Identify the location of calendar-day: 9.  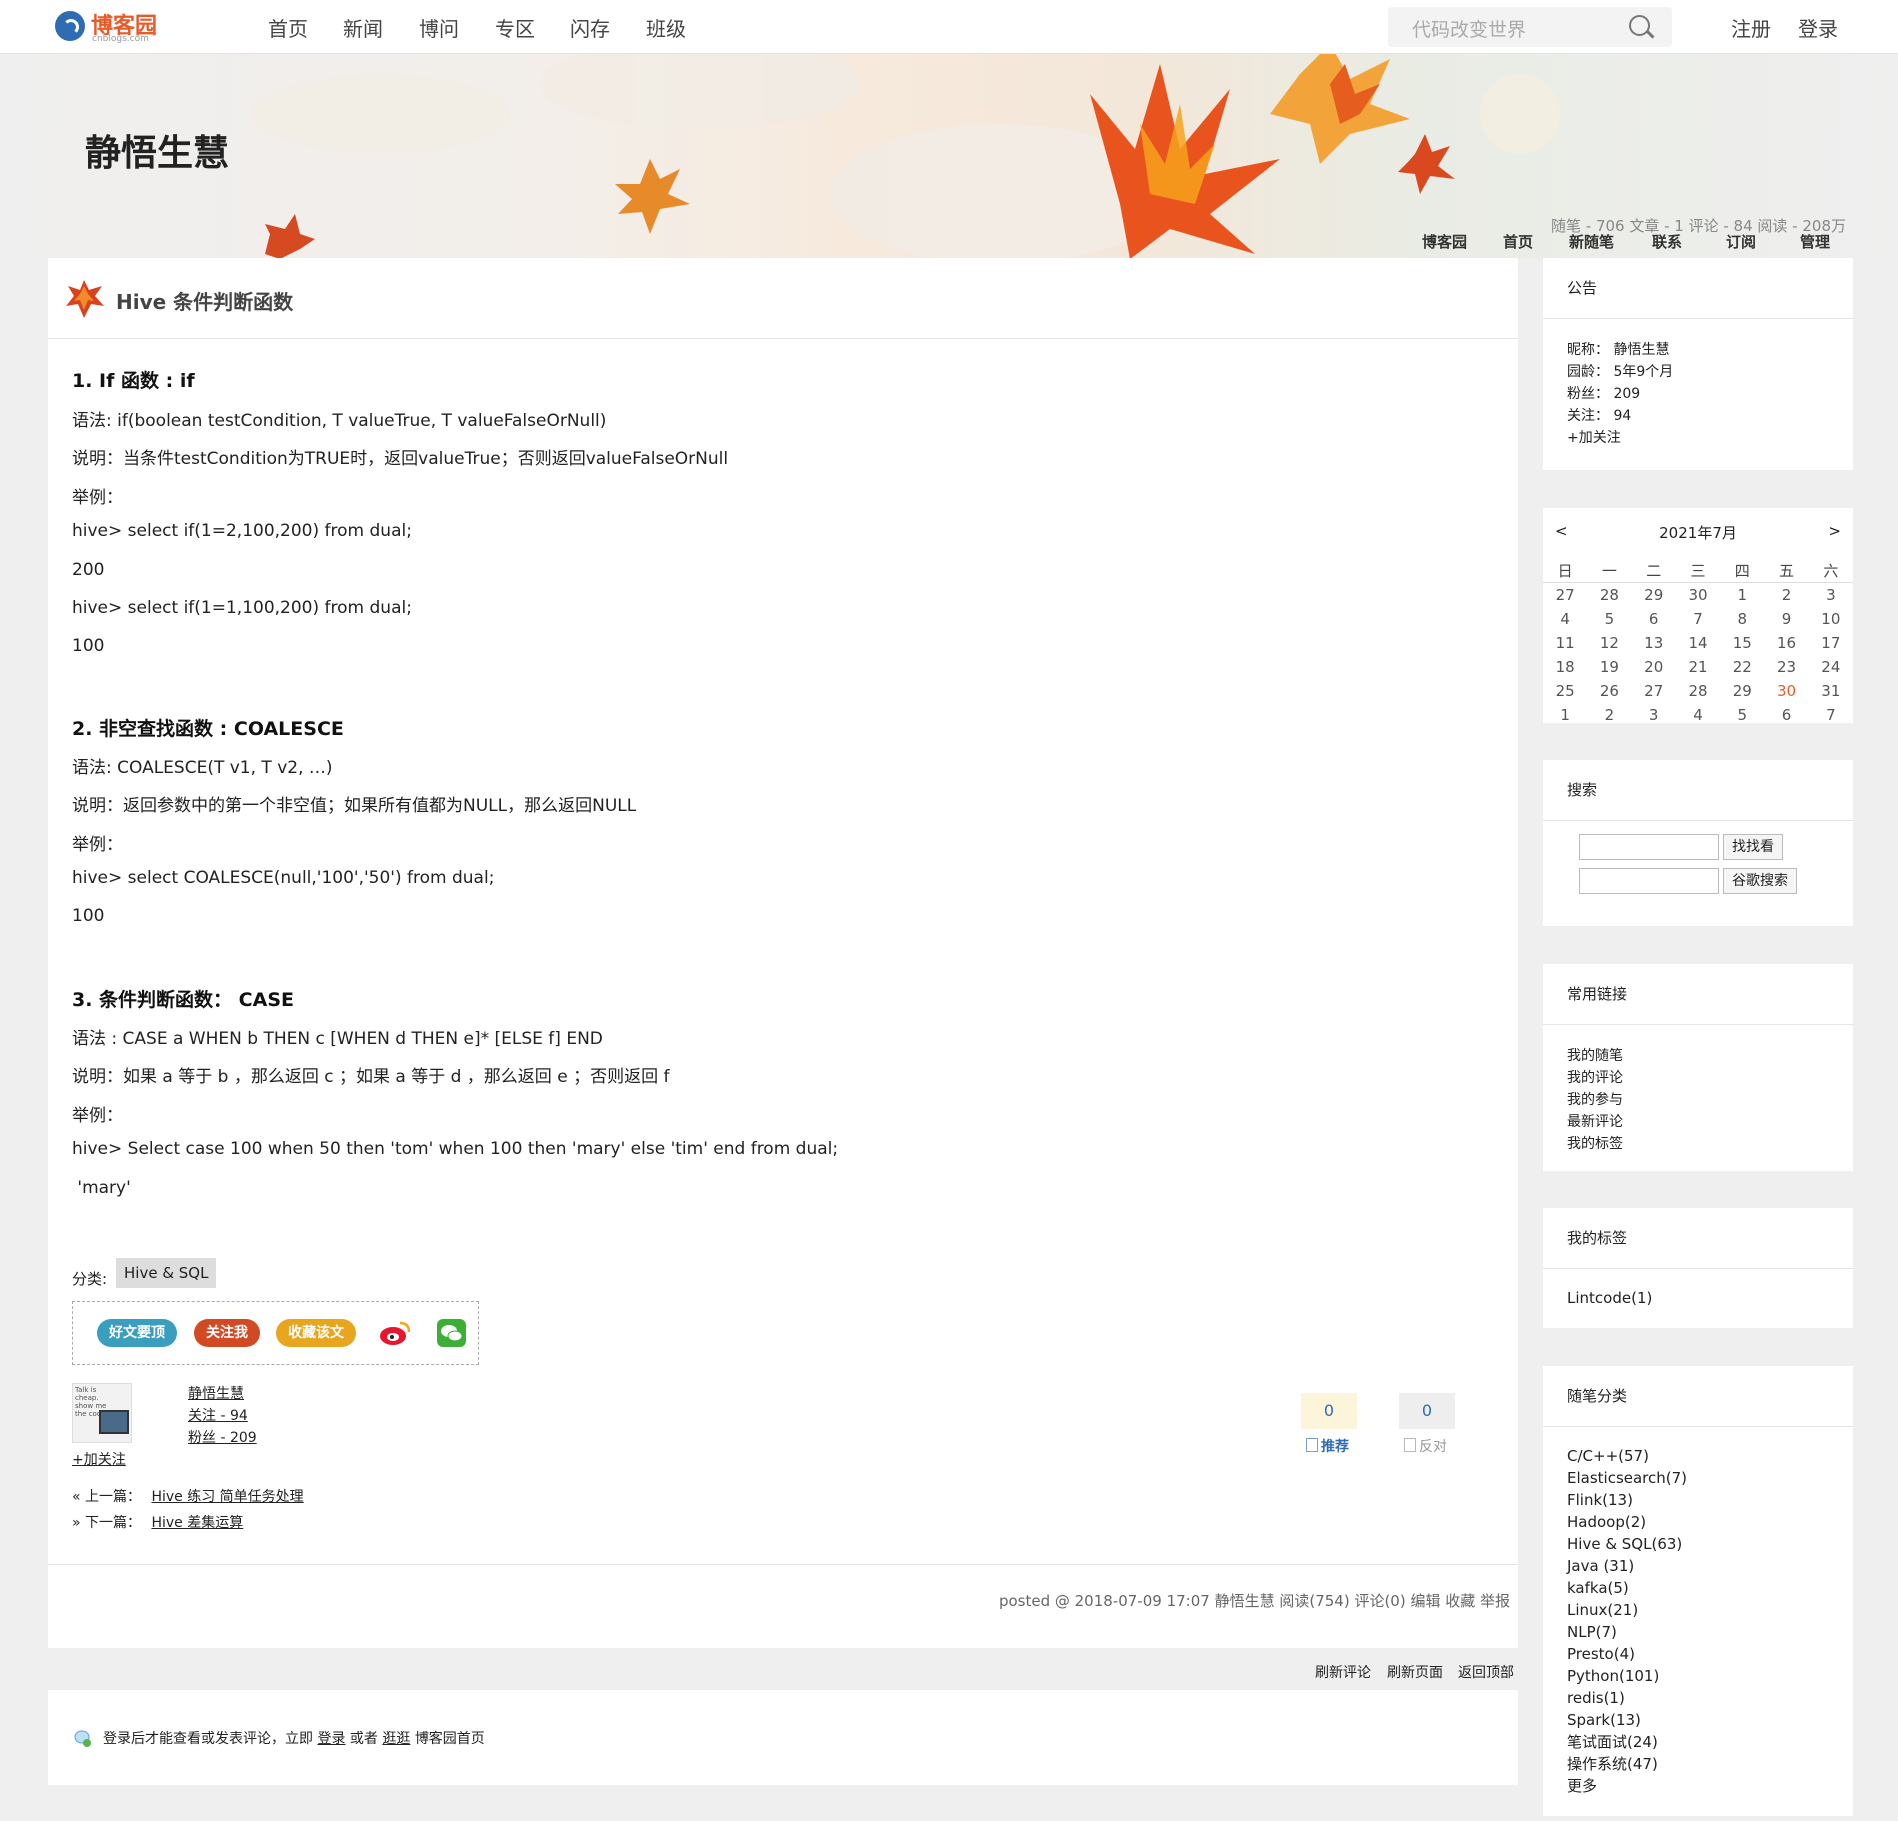
(1786, 619).